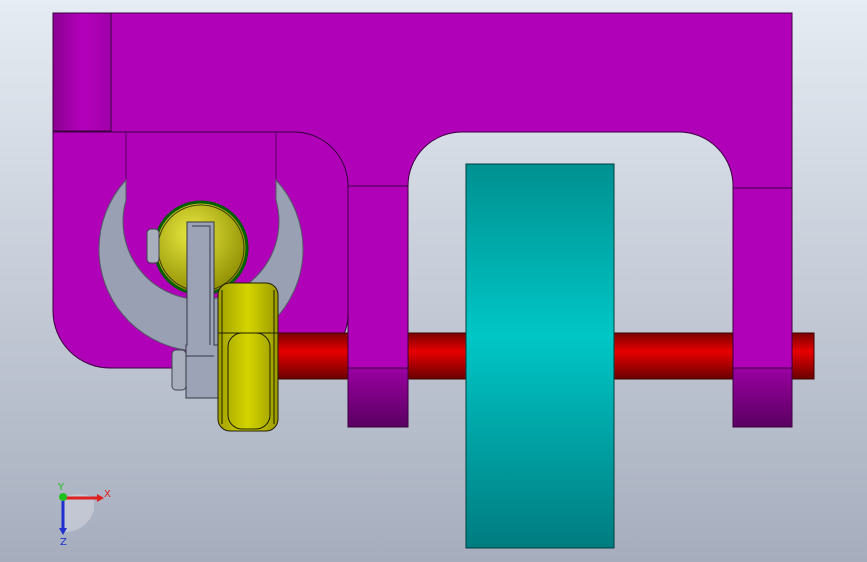 This screenshot has width=867, height=562. Describe the element at coordinates (179, 370) in the screenshot. I see `lower-pin` at that location.